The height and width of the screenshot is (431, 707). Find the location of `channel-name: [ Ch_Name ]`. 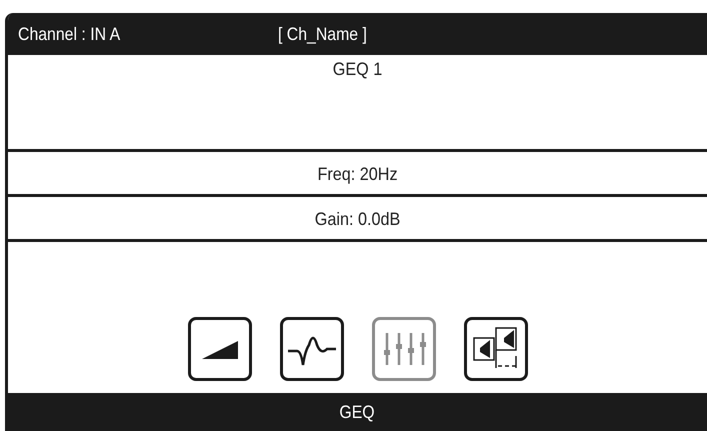

channel-name: [ Ch_Name ] is located at coordinates (322, 34).